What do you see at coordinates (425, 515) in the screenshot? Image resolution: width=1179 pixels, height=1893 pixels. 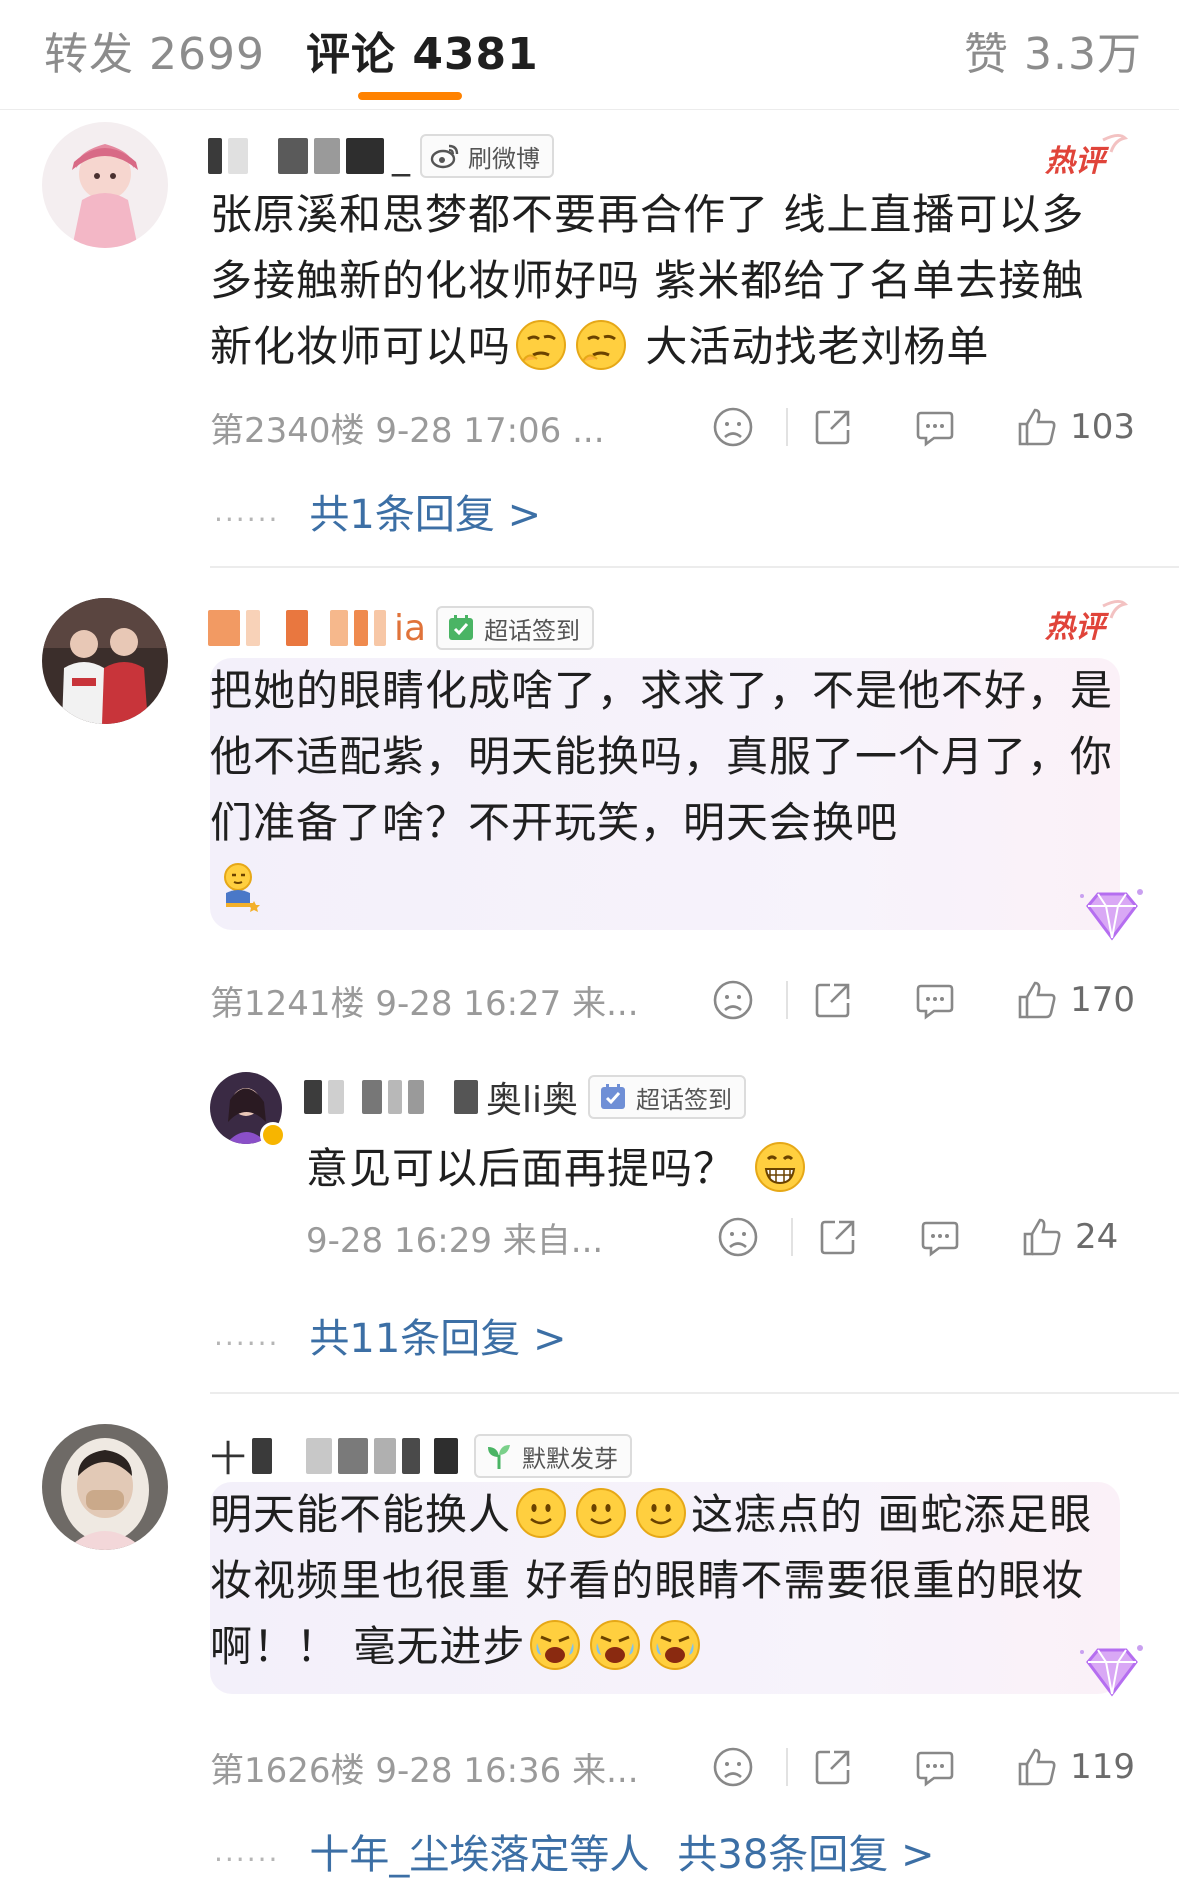 I see `view-replies-label: 共1条回复 >` at bounding box center [425, 515].